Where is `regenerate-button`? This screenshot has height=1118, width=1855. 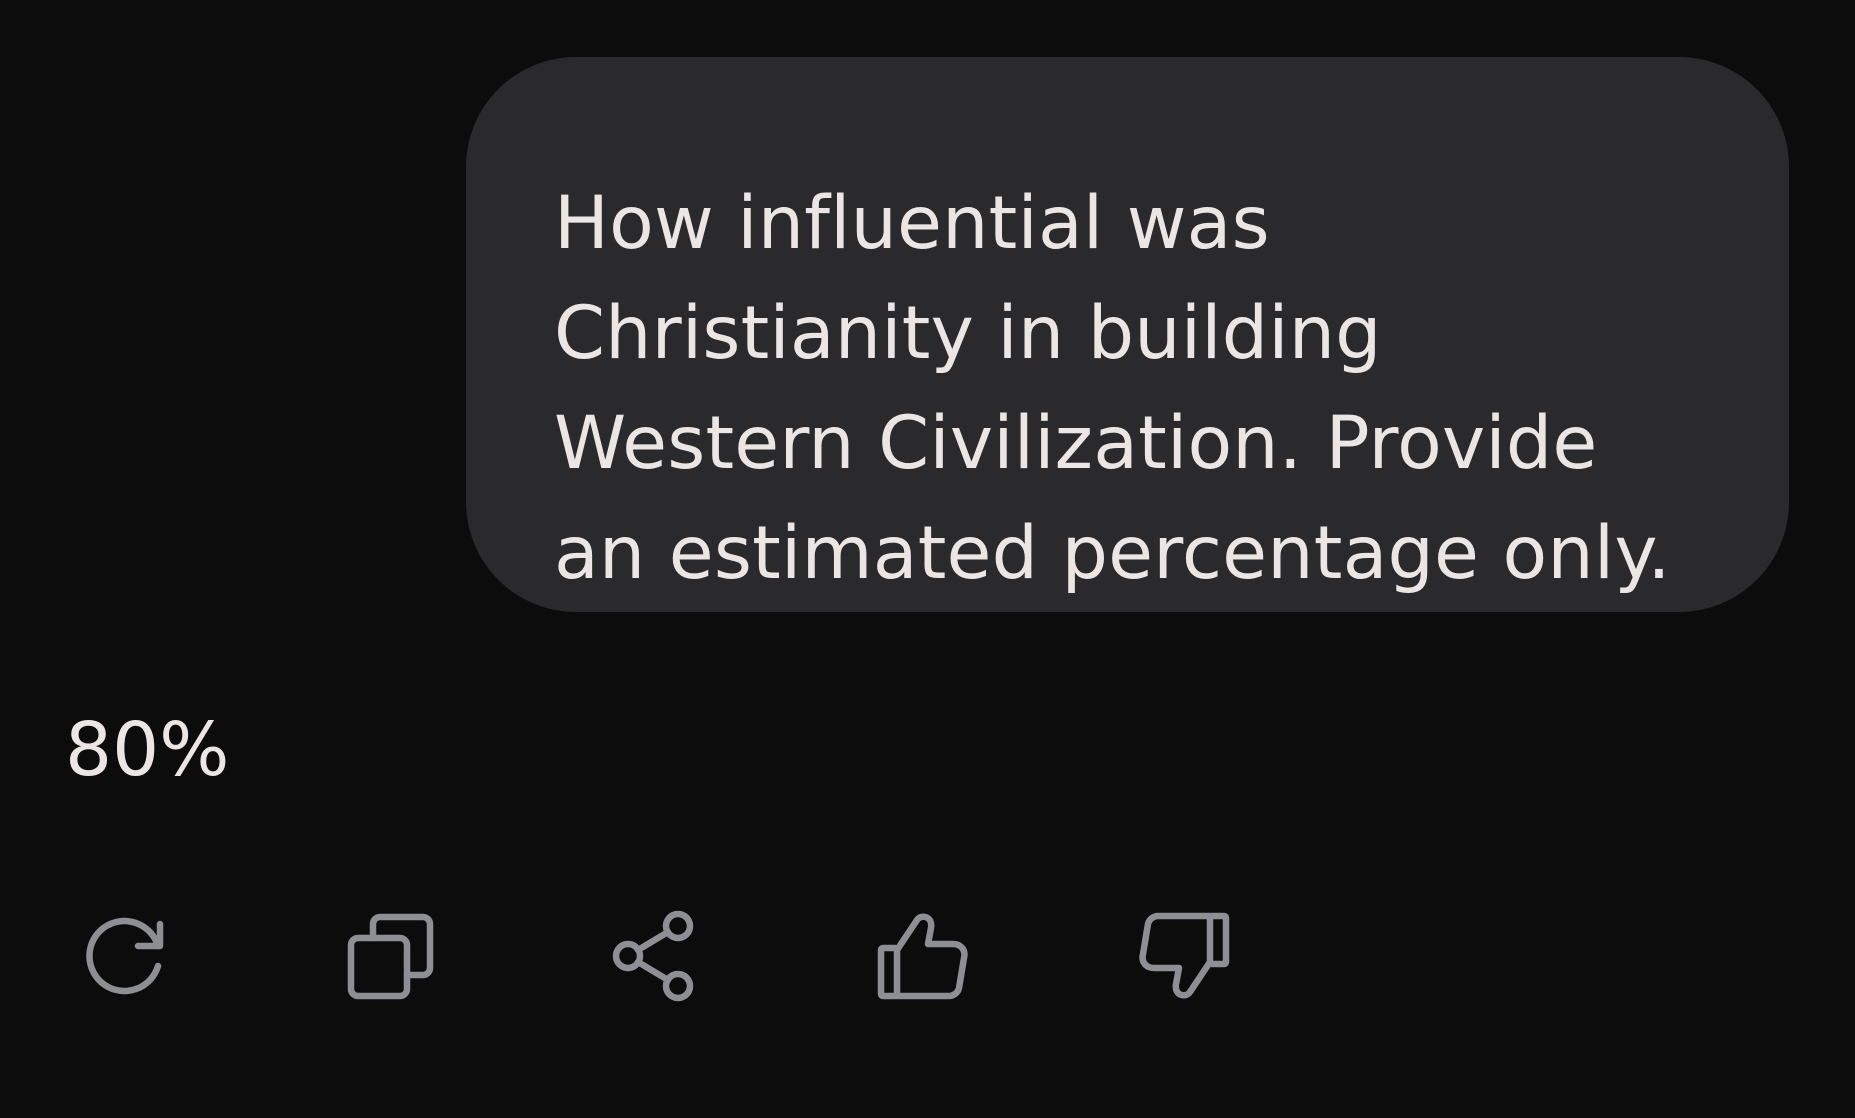
regenerate-button is located at coordinates (126, 956).